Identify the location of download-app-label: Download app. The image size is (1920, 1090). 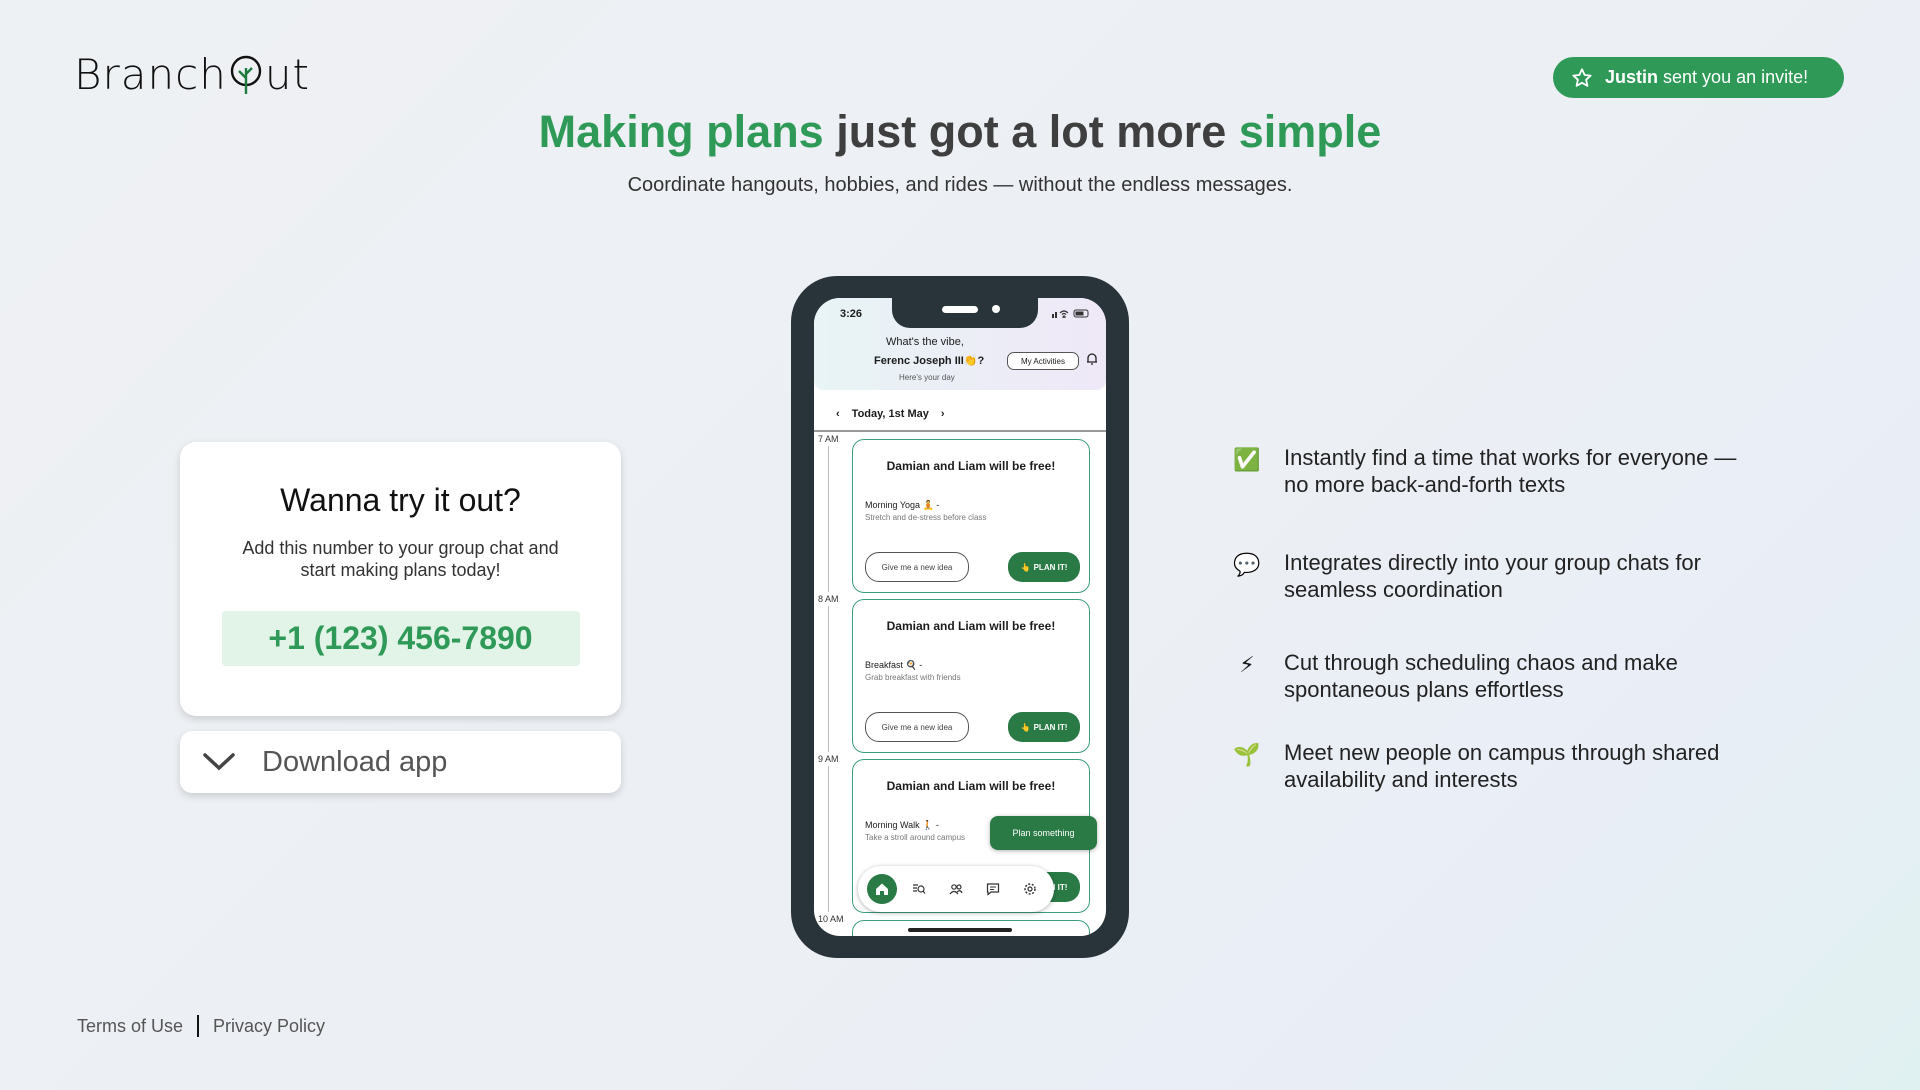
(355, 761).